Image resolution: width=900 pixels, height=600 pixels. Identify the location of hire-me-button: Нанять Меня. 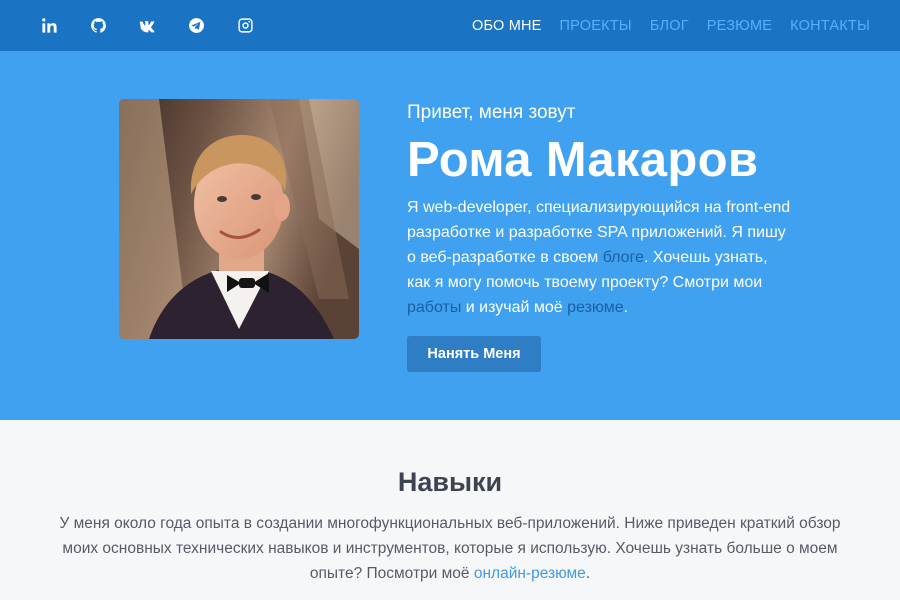
(474, 354).